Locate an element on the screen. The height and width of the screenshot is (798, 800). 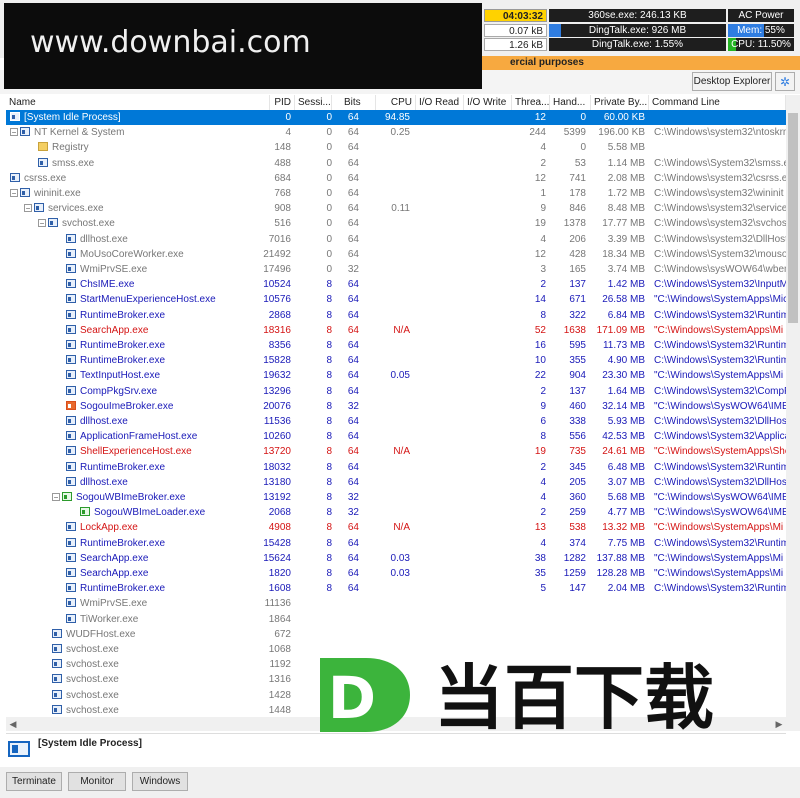
process-pid: 18032 is located at coordinates (277, 467).